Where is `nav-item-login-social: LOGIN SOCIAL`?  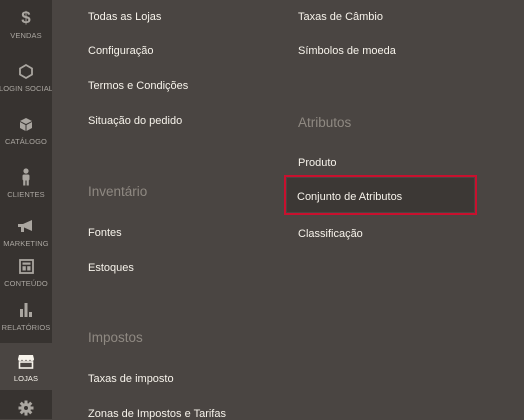 nav-item-login-social: LOGIN SOCIAL is located at coordinates (27, 79).